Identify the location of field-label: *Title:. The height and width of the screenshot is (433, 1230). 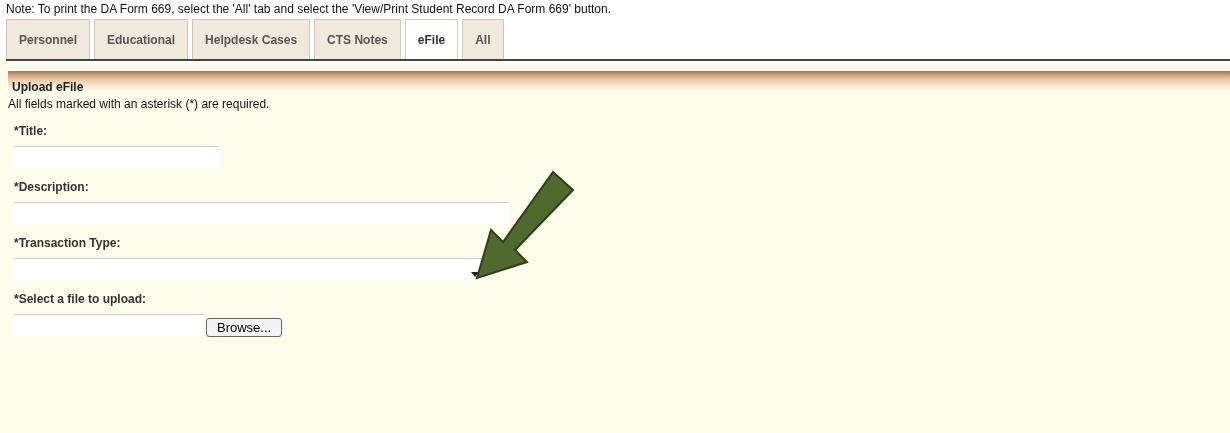
(31, 131).